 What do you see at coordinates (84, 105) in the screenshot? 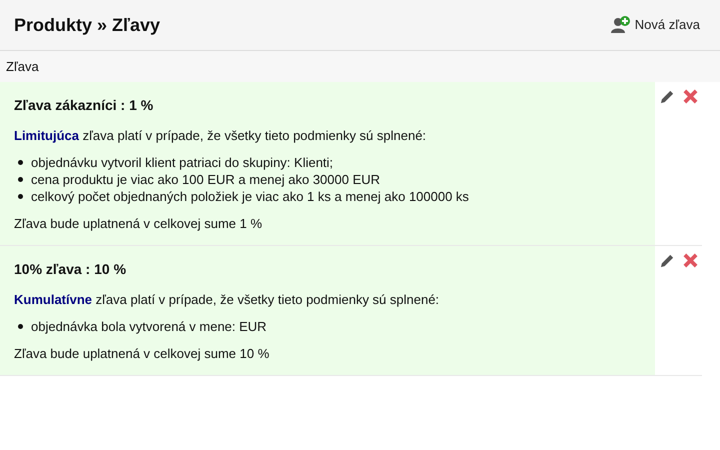
I see `discount-title: Zľava zákazníci : 1 %` at bounding box center [84, 105].